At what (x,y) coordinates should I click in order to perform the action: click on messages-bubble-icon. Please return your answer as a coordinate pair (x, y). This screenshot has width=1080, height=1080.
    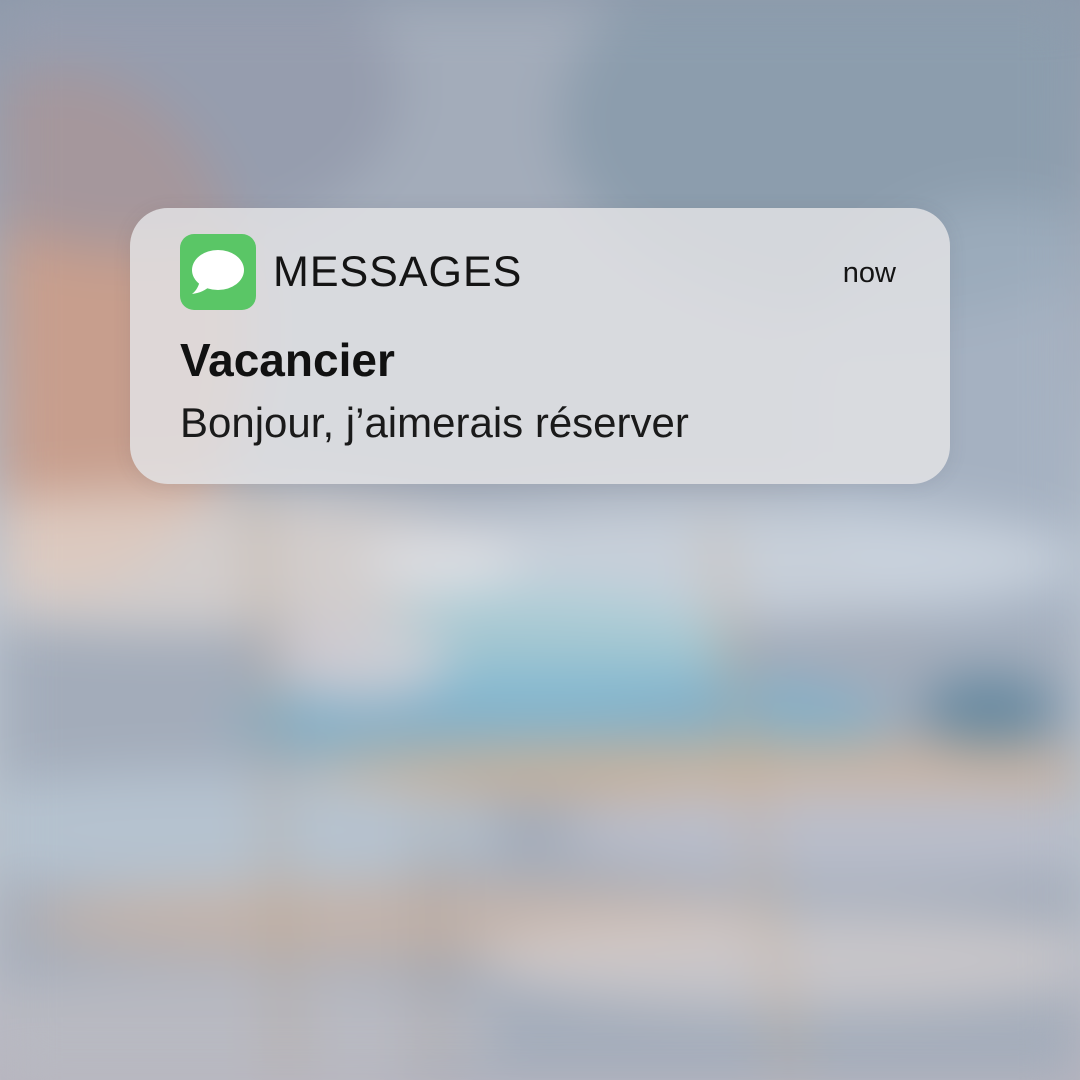
    Looking at the image, I should click on (218, 272).